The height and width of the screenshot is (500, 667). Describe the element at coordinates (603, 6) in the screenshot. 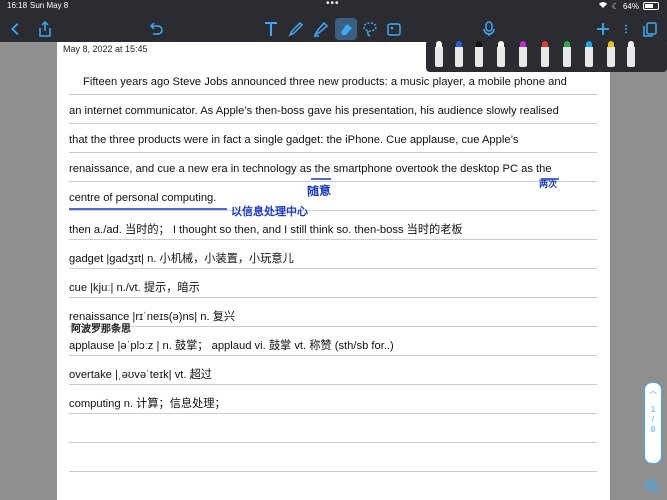

I see `wifi-icon` at that location.